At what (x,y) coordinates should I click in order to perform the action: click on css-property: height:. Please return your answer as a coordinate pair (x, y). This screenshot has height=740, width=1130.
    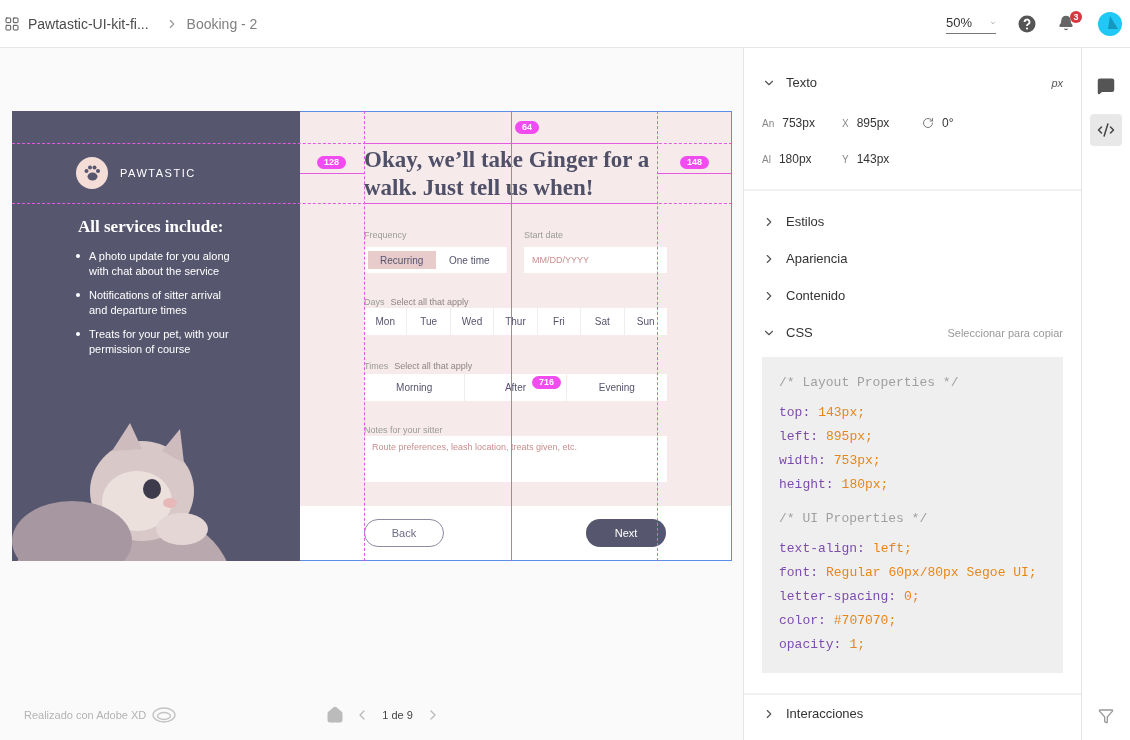
    Looking at the image, I should click on (806, 484).